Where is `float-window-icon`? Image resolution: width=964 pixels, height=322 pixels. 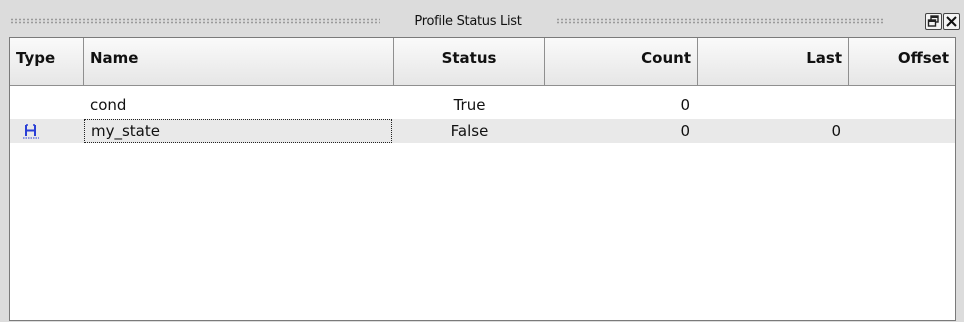
float-window-icon is located at coordinates (933, 21).